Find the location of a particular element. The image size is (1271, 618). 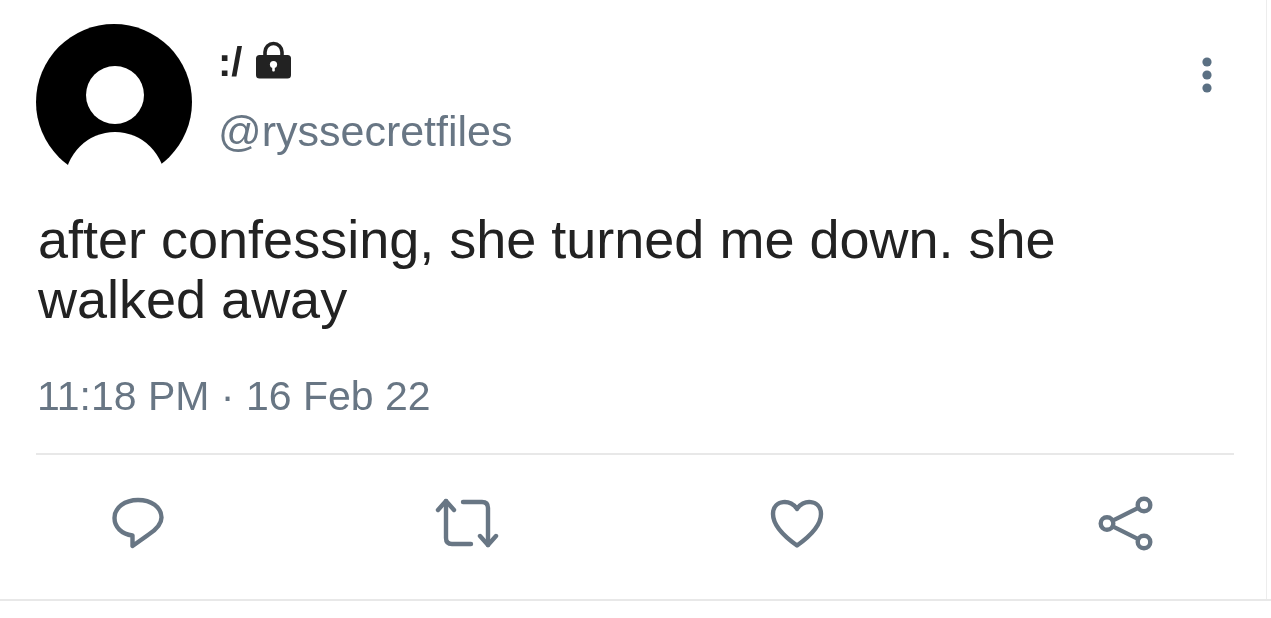

avatar-icon is located at coordinates (114, 94).